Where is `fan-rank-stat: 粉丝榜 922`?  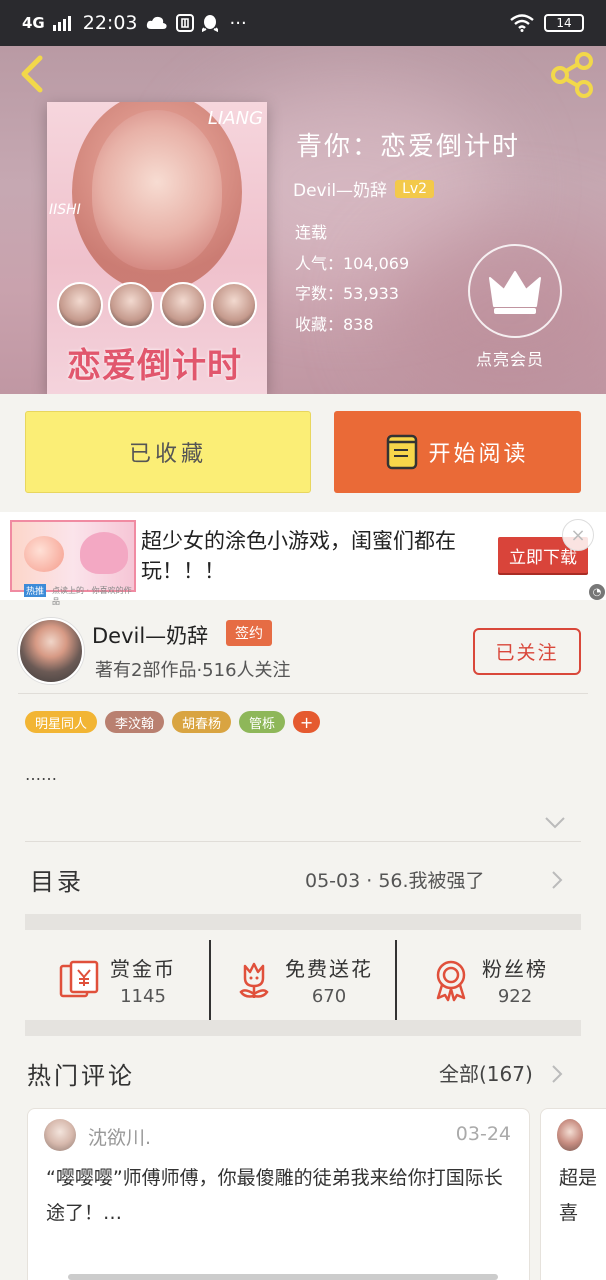 fan-rank-stat: 粉丝榜 922 is located at coordinates (488, 980).